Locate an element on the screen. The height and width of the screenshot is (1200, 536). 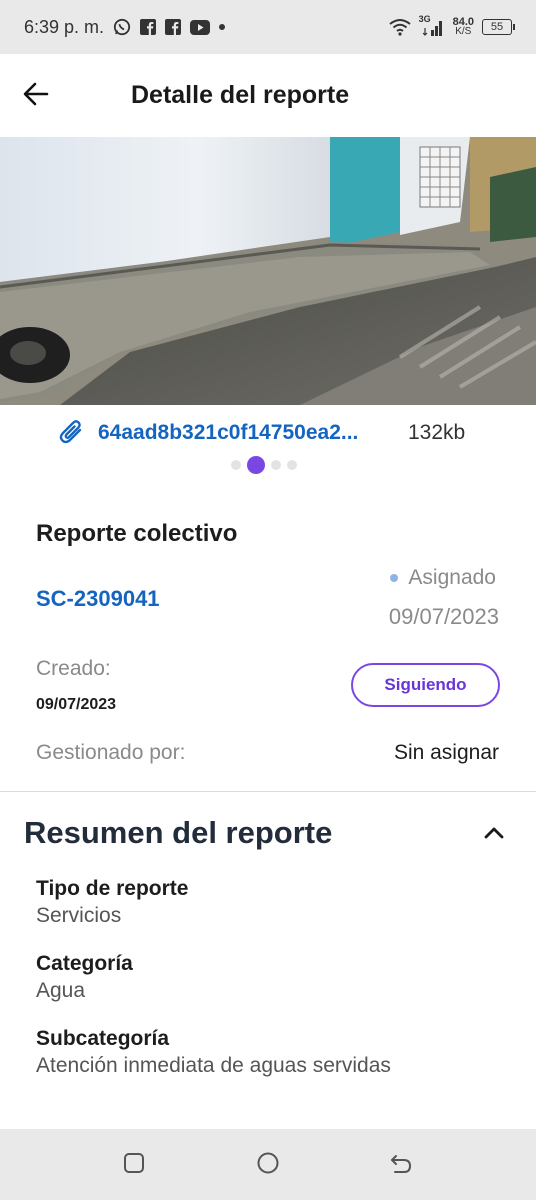
collapse-summary-button is located at coordinates (494, 835).